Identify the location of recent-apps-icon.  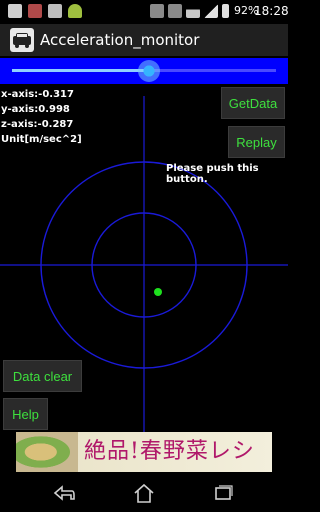
(223, 493).